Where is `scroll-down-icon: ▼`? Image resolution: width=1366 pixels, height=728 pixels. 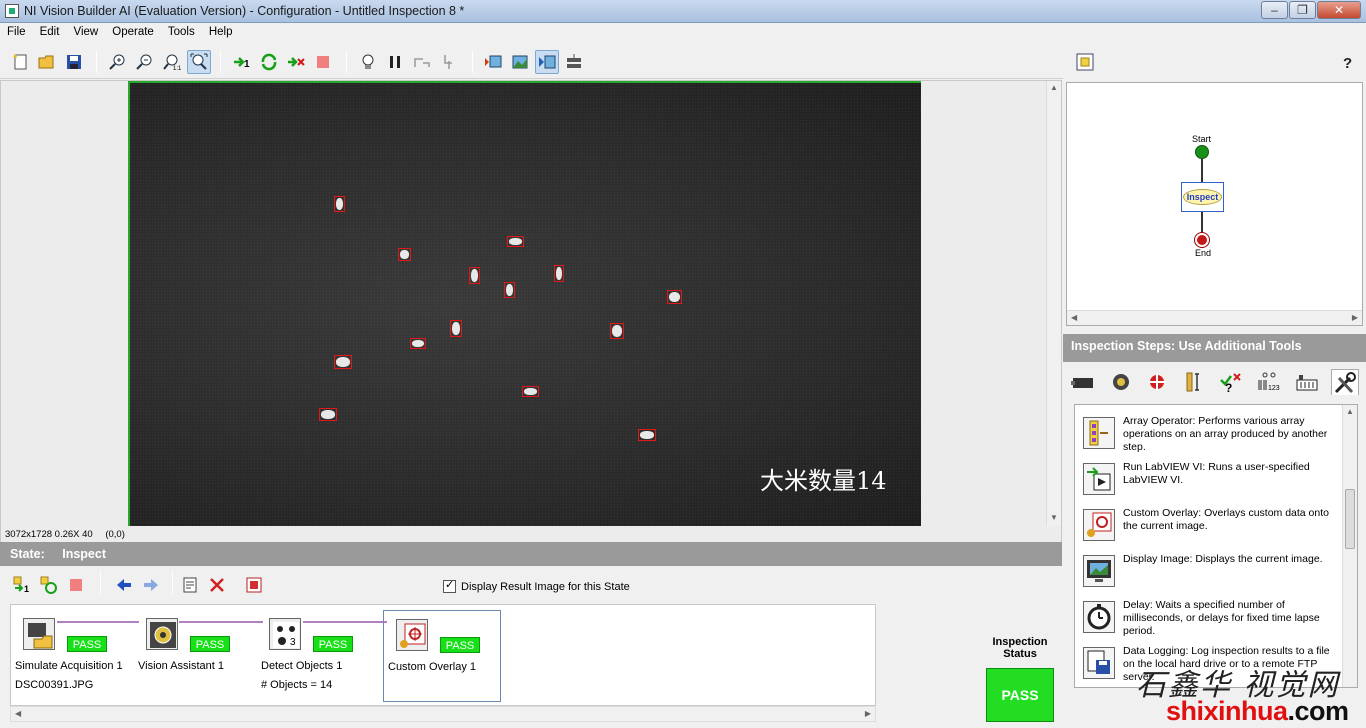 scroll-down-icon: ▼ is located at coordinates (1054, 517).